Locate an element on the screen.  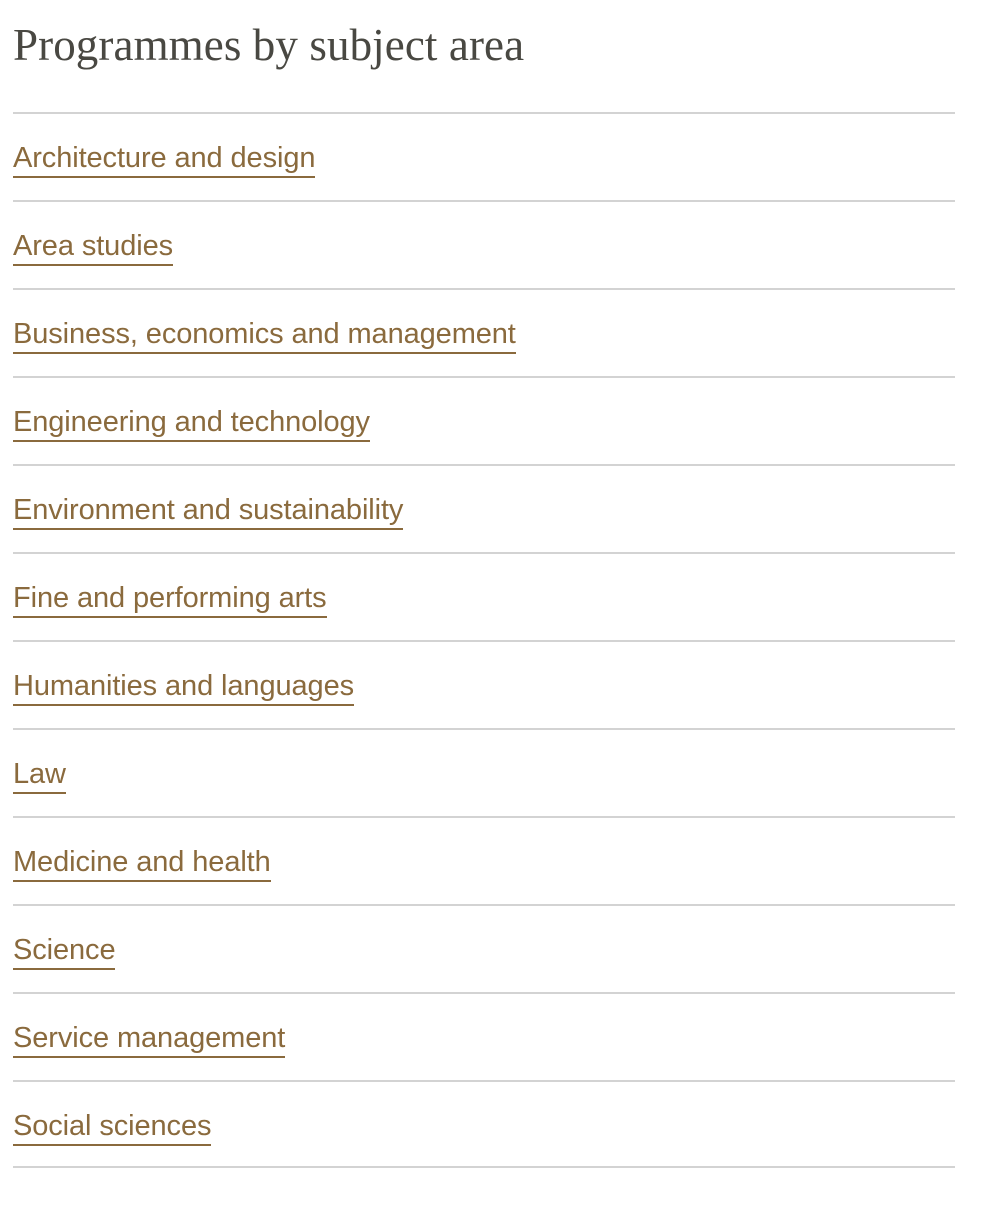
subject-area-link: Medicine and health is located at coordinates (142, 864).